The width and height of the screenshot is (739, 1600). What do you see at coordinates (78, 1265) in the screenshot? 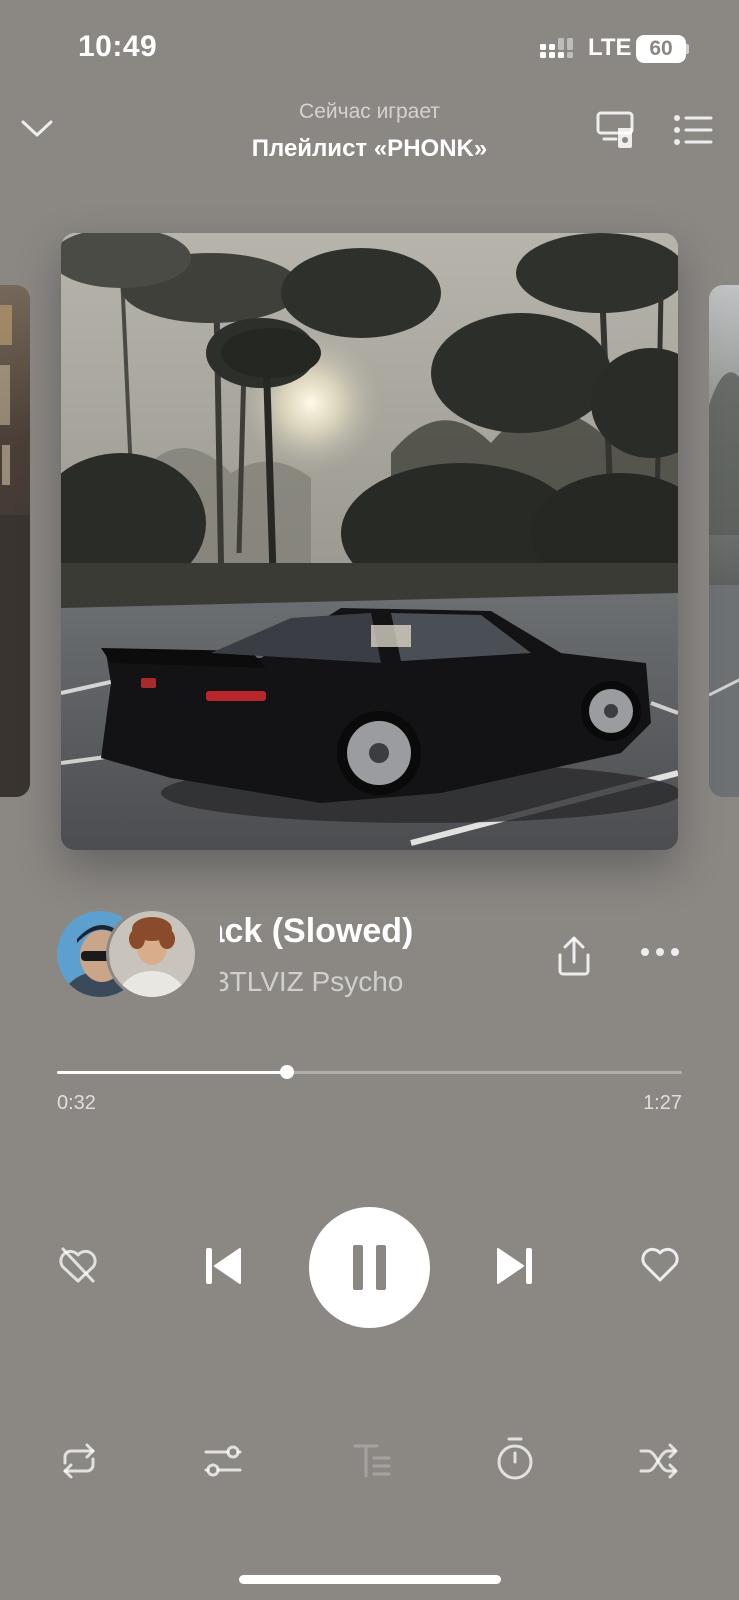
I see `dislike-icon` at bounding box center [78, 1265].